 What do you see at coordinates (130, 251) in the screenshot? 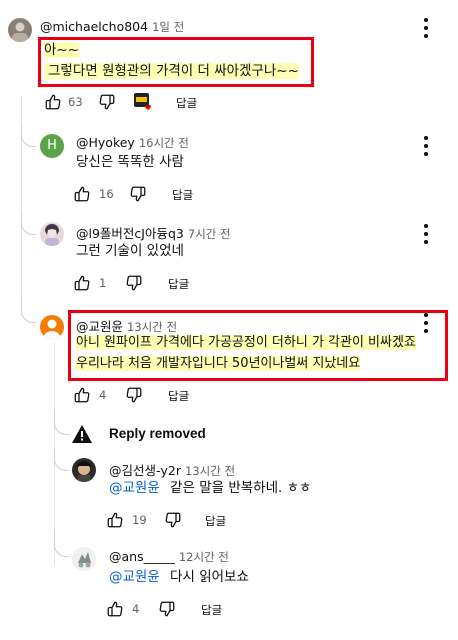
I see `comment-text: 그런 기술이 있었네` at bounding box center [130, 251].